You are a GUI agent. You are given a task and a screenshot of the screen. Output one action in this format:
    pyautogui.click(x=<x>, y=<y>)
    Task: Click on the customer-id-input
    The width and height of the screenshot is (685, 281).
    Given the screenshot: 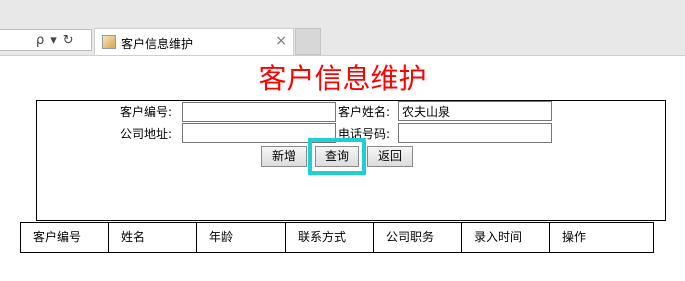 What is the action you would take?
    pyautogui.click(x=259, y=112)
    